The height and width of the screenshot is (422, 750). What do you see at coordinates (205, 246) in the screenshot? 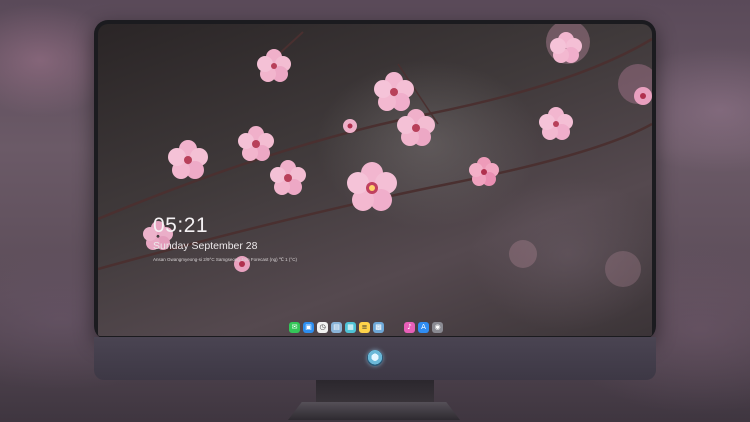
I see `lock-date: Sunday September 28` at bounding box center [205, 246].